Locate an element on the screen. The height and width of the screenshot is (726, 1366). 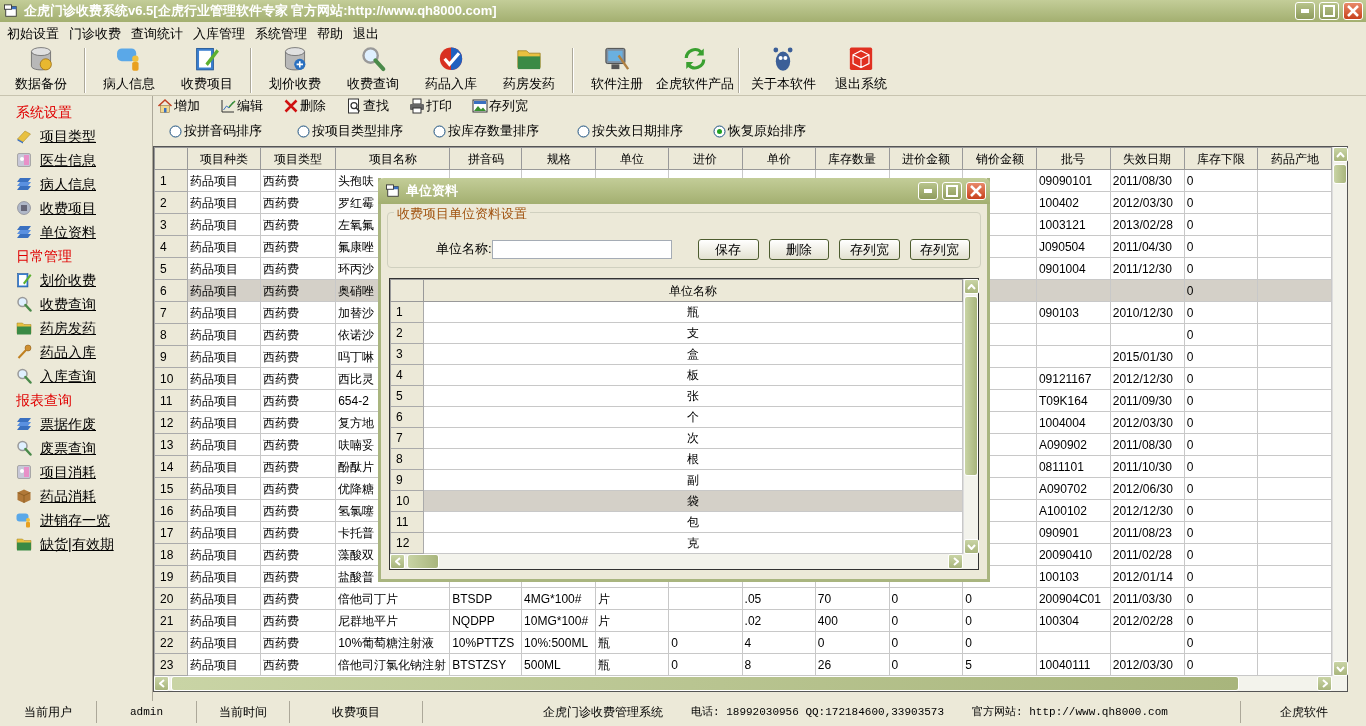
menu-item: 系统管理 is located at coordinates (281, 34).